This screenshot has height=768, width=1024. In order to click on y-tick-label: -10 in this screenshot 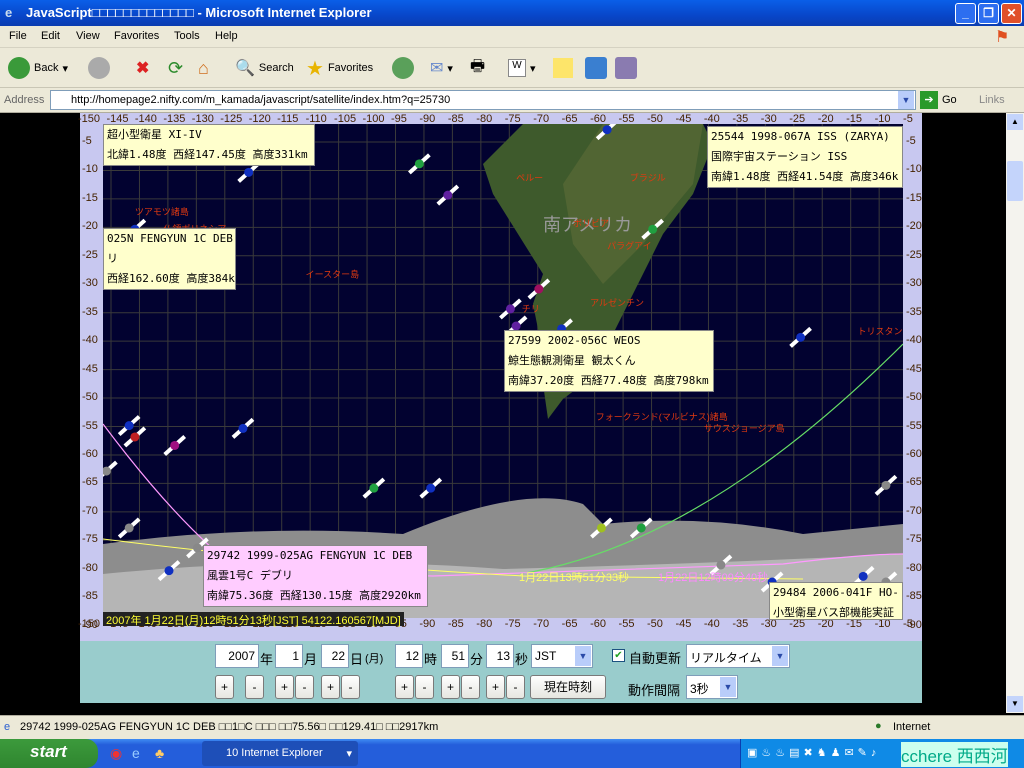, I will do `click(90, 169)`.